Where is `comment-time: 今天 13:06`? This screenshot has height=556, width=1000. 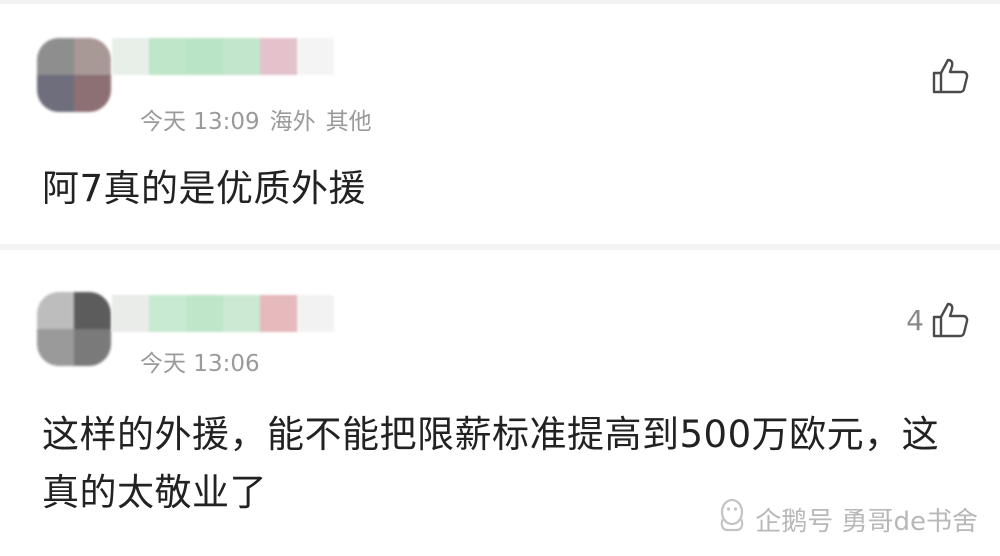 comment-time: 今天 13:06 is located at coordinates (200, 364).